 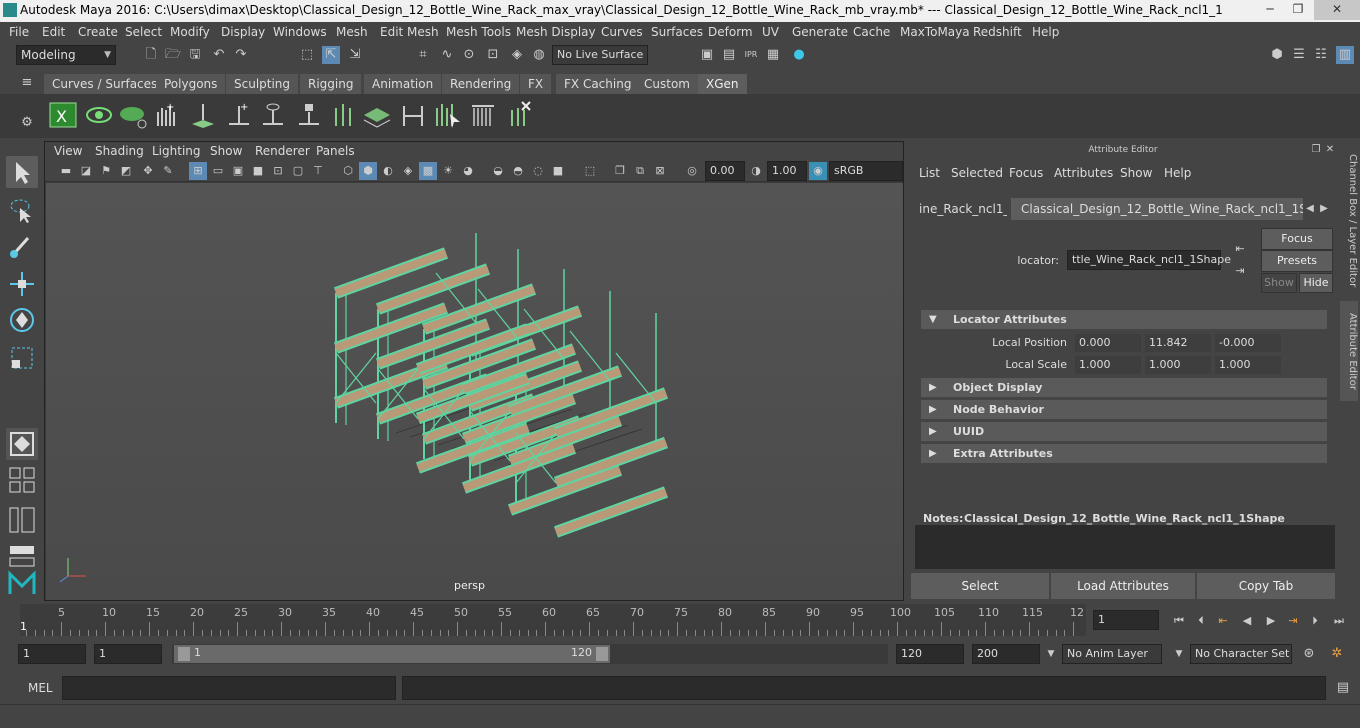 What do you see at coordinates (219, 55) in the screenshot?
I see `undo-icon: ↶` at bounding box center [219, 55].